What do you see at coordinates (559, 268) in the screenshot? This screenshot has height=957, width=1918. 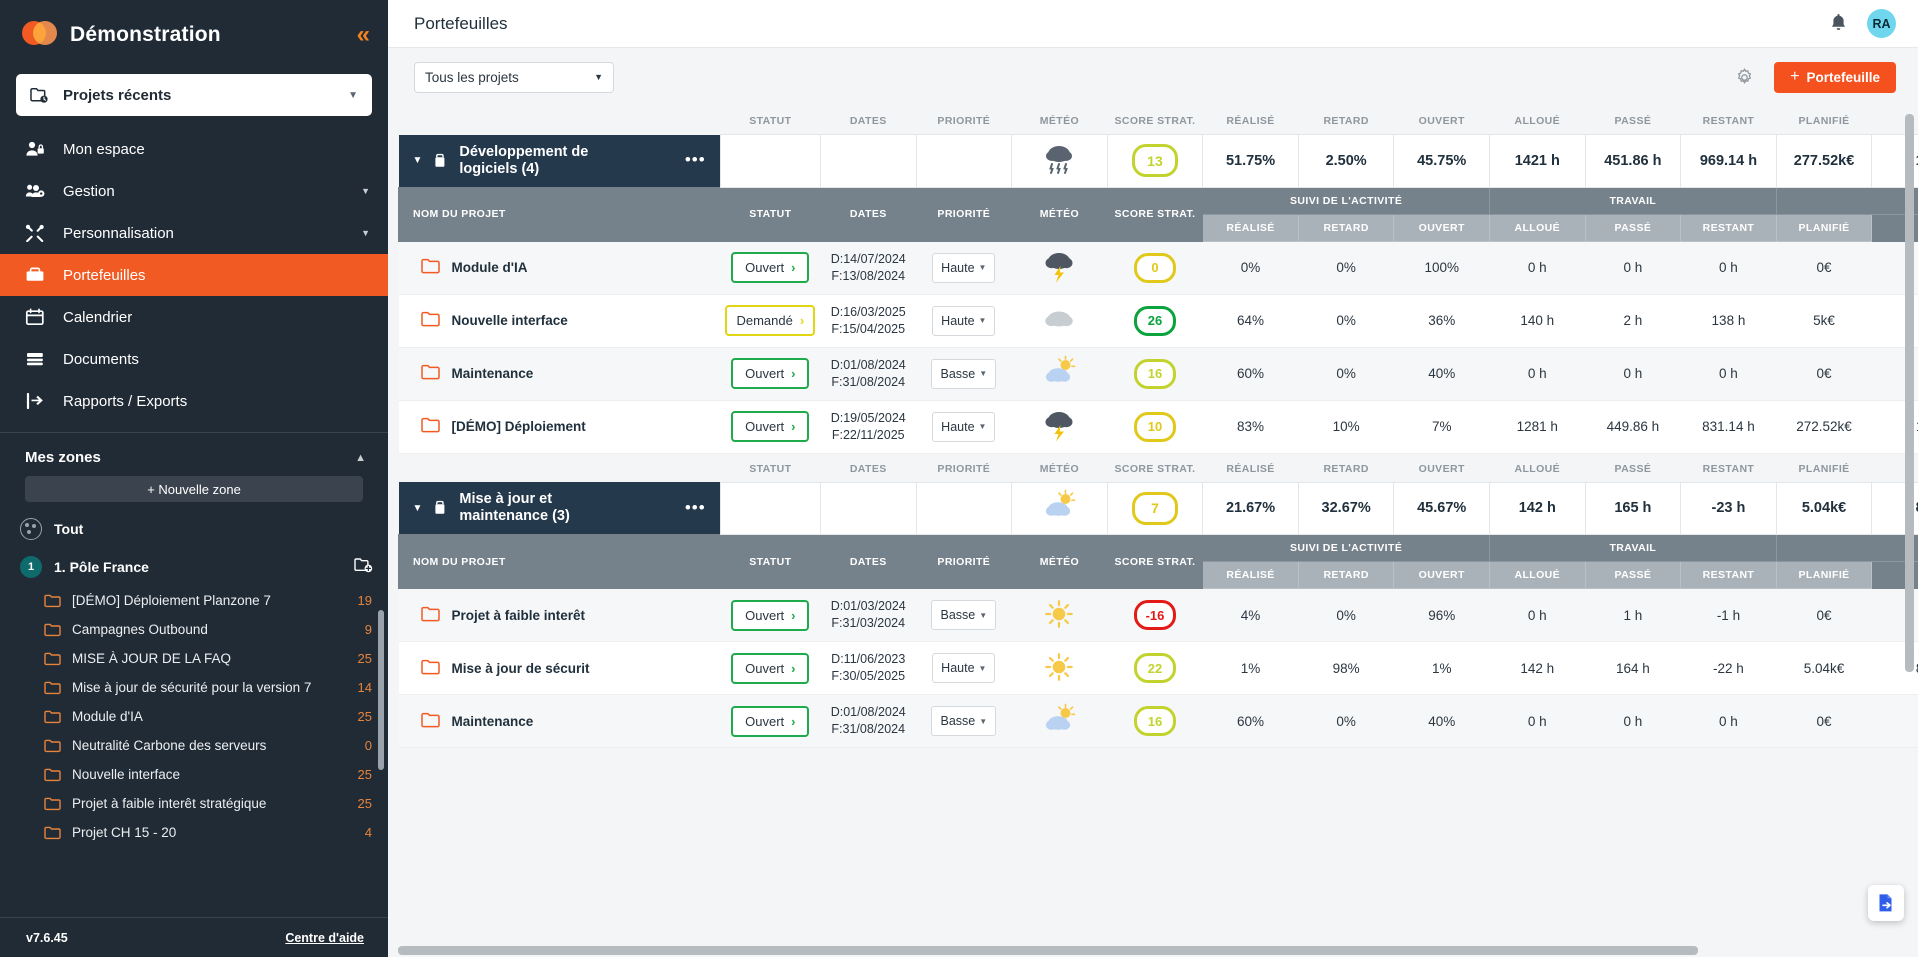 I see `project-name-cell: Module d'IA` at bounding box center [559, 268].